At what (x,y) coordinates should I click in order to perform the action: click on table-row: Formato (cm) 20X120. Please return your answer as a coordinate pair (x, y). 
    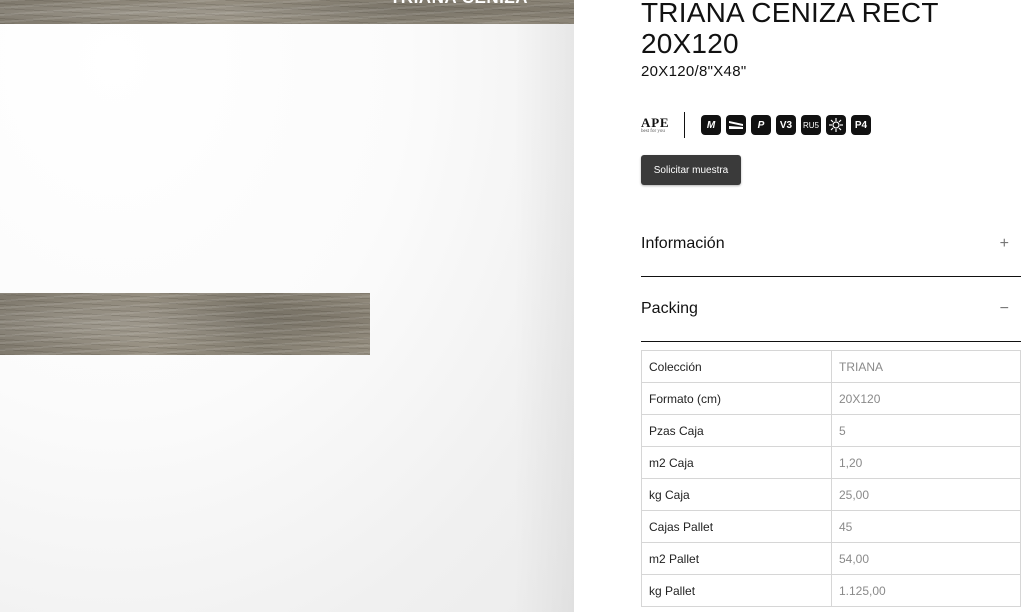
    Looking at the image, I should click on (831, 398).